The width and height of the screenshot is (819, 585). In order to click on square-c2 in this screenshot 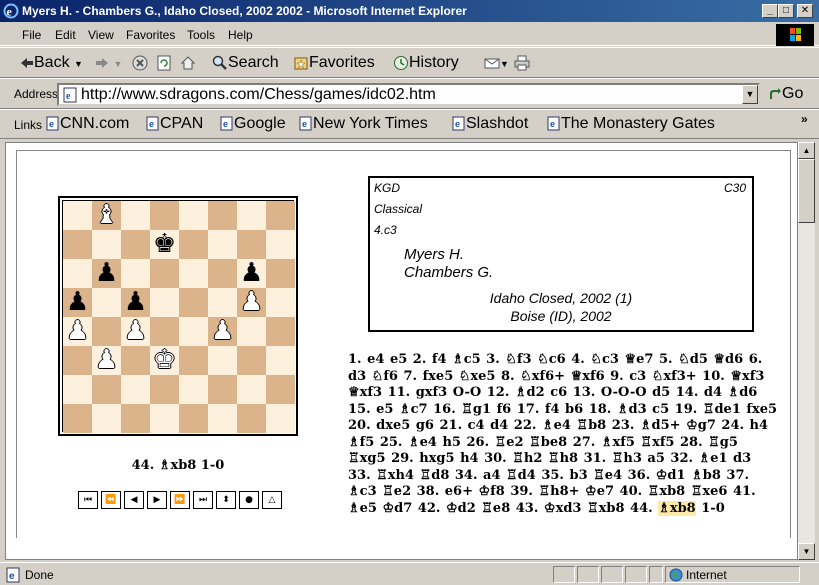, I will do `click(135, 389)`.